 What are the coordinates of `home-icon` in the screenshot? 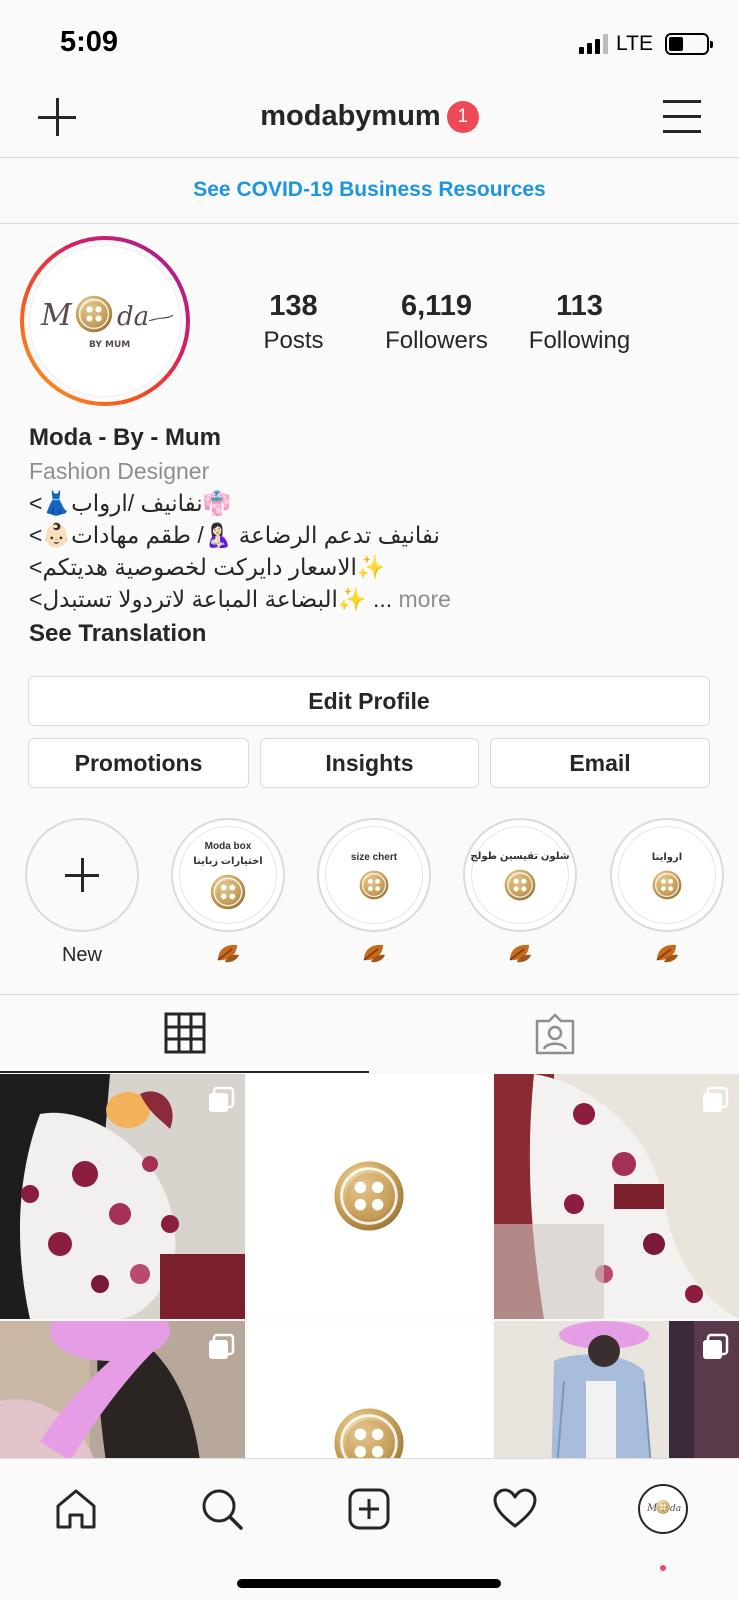 It's located at (76, 1509).